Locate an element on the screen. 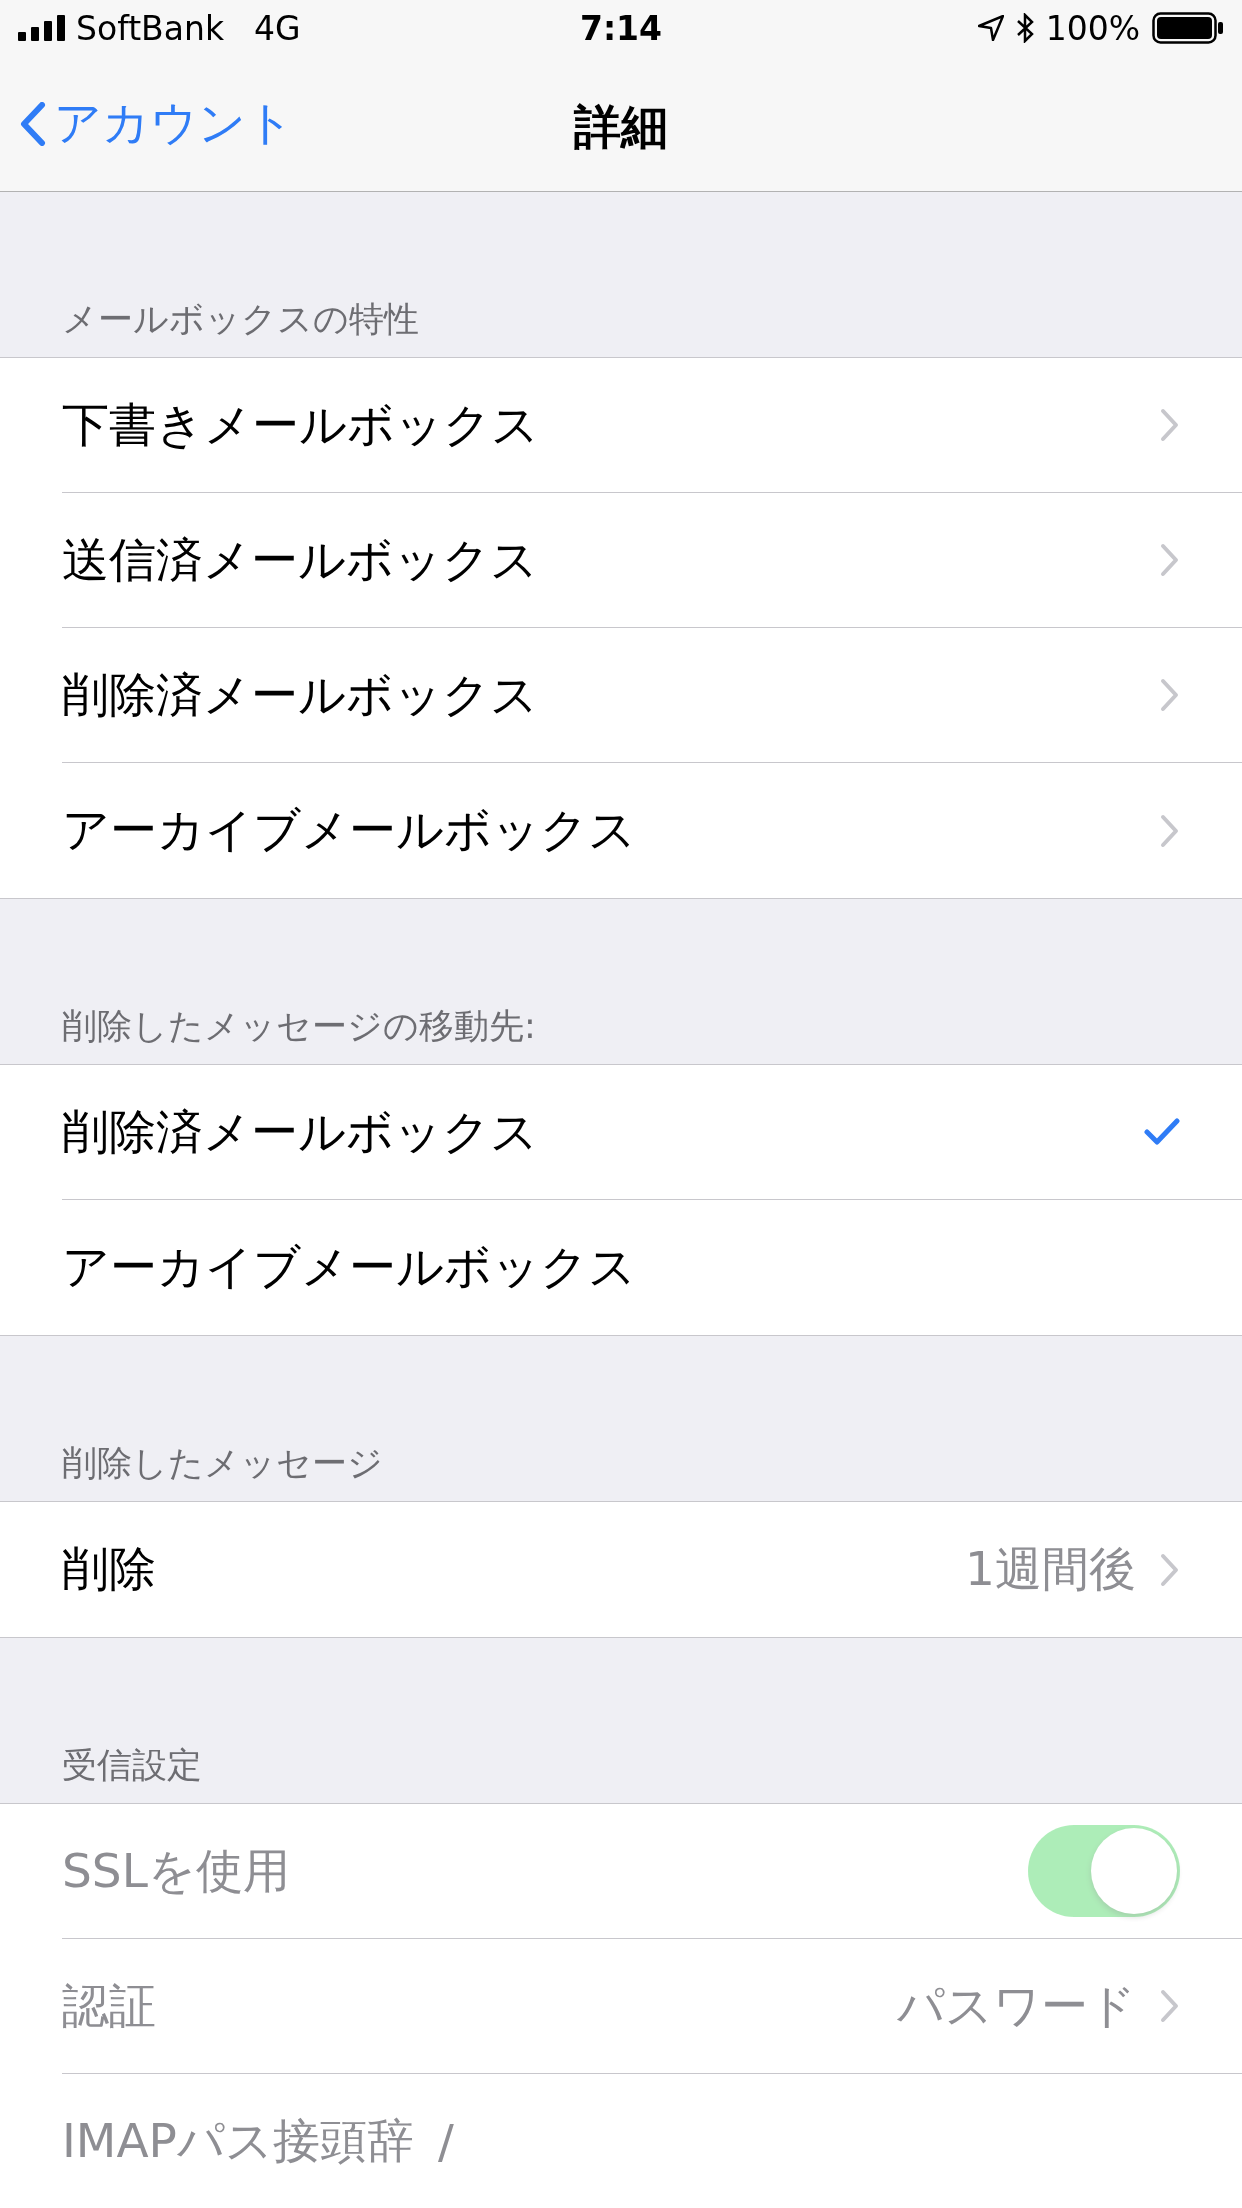 The height and width of the screenshot is (2208, 1242). row-label: SSLを使用 is located at coordinates (176, 1870).